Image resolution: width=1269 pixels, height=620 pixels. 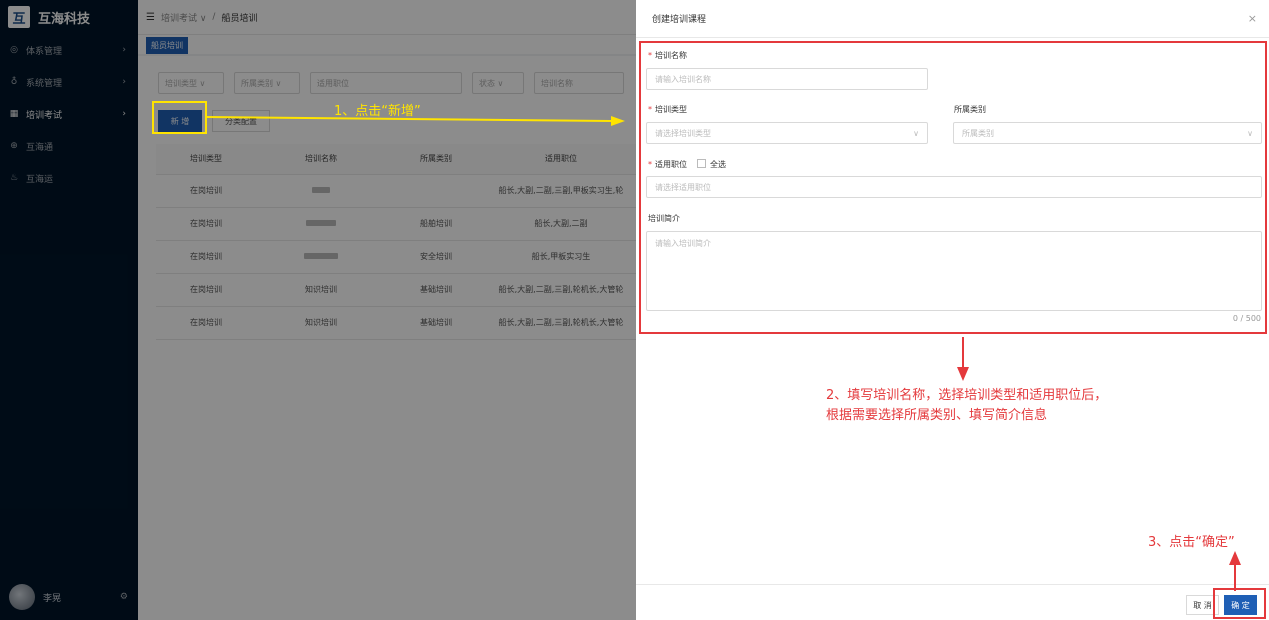 What do you see at coordinates (967, 395) in the screenshot?
I see `annotation-step2-line1: 2、填写培训名称，选择培训类型和适用职位后，` at bounding box center [967, 395].